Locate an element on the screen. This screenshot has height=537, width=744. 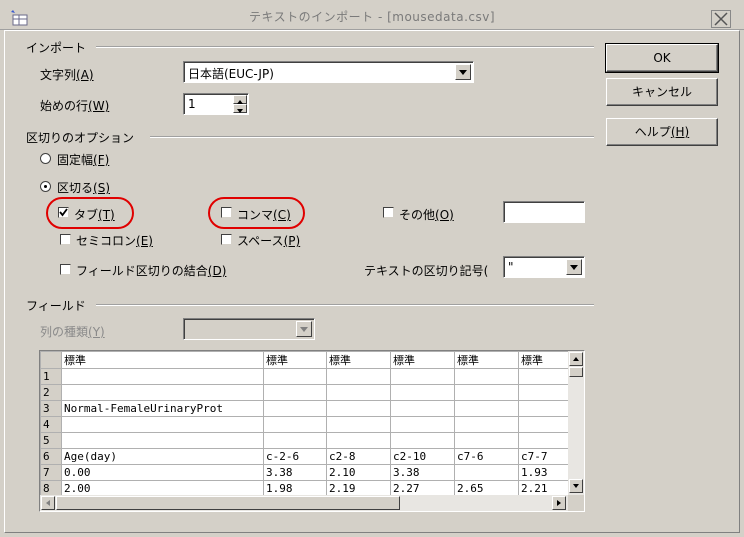
table-cell: c2-10 is located at coordinates (422, 456).